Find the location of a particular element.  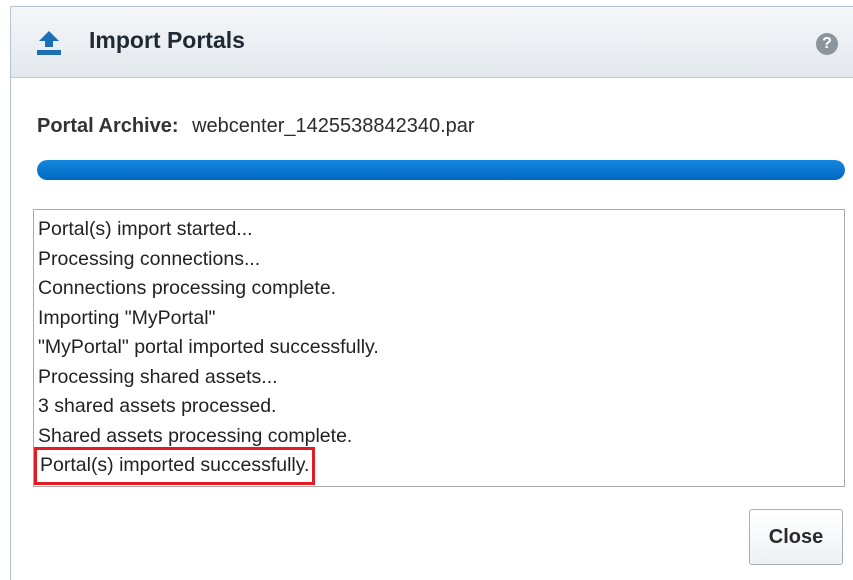

portal-archive-label: Portal Archive: is located at coordinates (108, 126).